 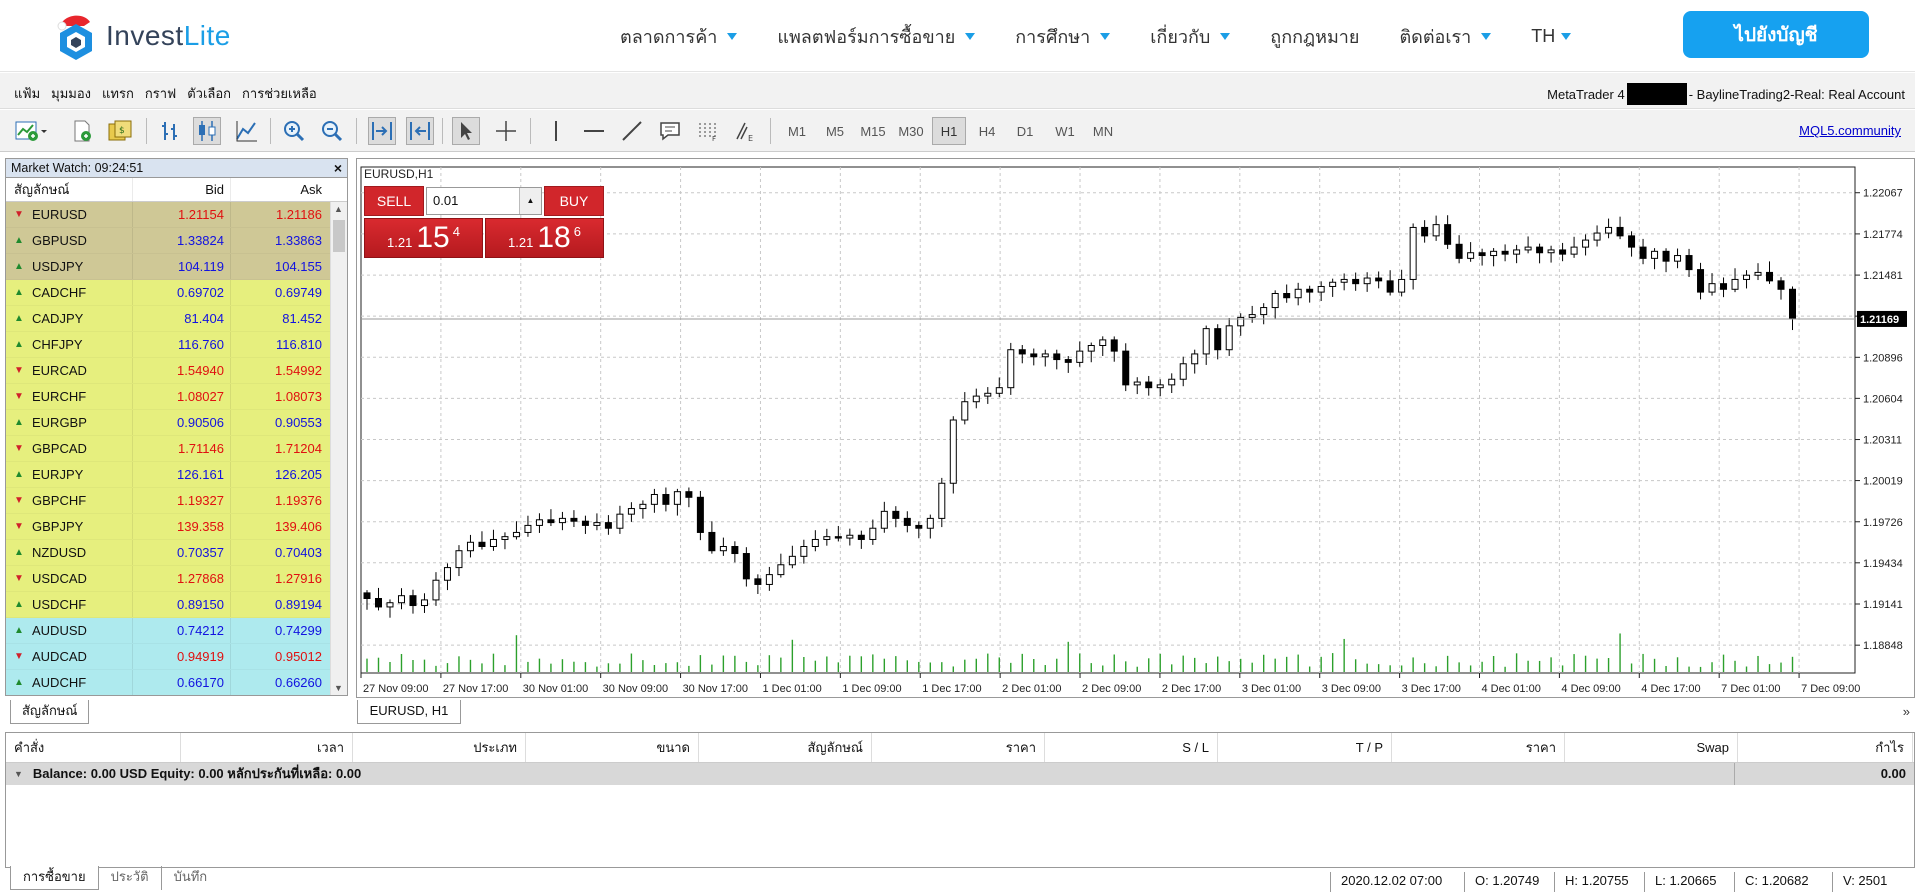 I want to click on market-watch-row: ▲ CADCHF 0.69702 0.69749, so click(x=168, y=293).